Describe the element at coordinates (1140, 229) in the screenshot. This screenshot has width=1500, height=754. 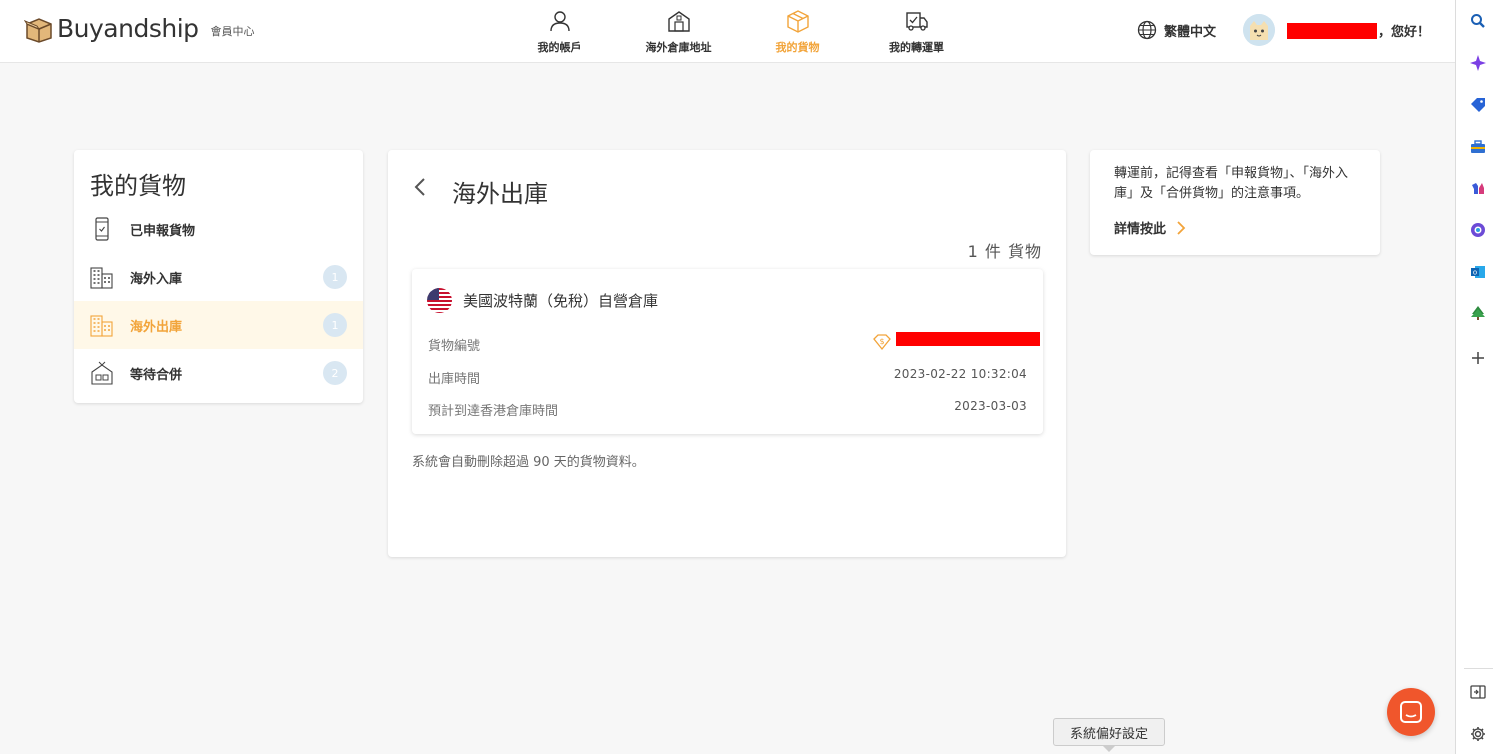
I see `details-link-label: 詳情按此` at that location.